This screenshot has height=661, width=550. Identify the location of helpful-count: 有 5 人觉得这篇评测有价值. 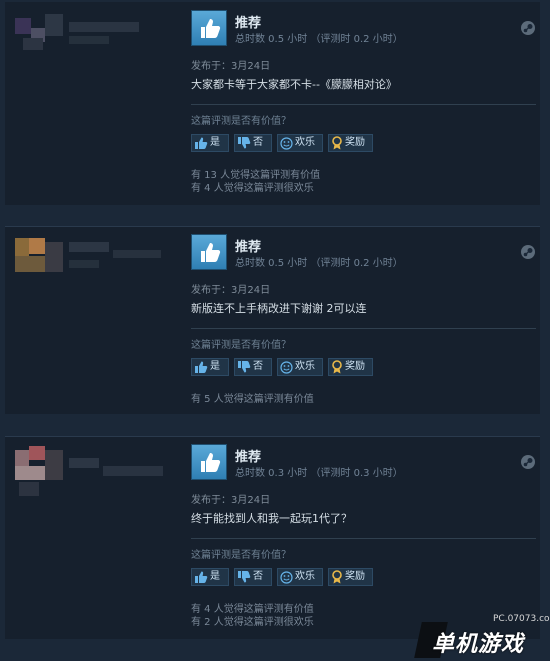
(252, 399).